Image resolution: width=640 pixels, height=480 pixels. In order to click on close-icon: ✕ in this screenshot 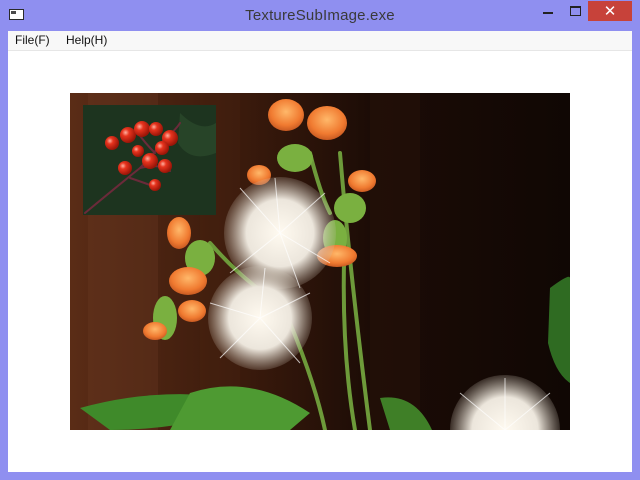, I will do `click(610, 11)`.